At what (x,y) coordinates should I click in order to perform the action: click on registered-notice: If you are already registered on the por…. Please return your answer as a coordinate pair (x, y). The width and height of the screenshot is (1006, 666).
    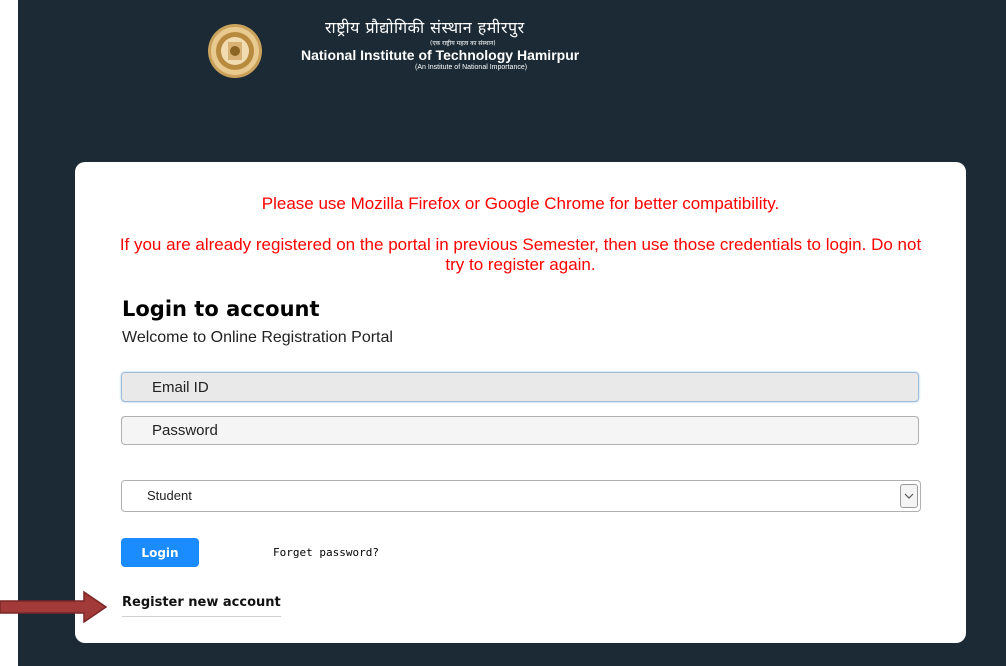
    Looking at the image, I should click on (520, 254).